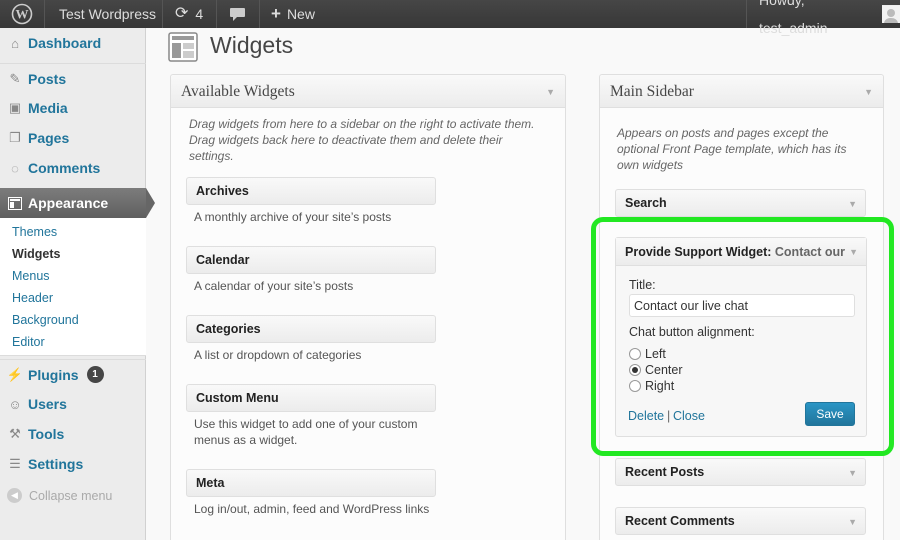 The height and width of the screenshot is (540, 900). I want to click on widget-categories: Categories, so click(311, 329).